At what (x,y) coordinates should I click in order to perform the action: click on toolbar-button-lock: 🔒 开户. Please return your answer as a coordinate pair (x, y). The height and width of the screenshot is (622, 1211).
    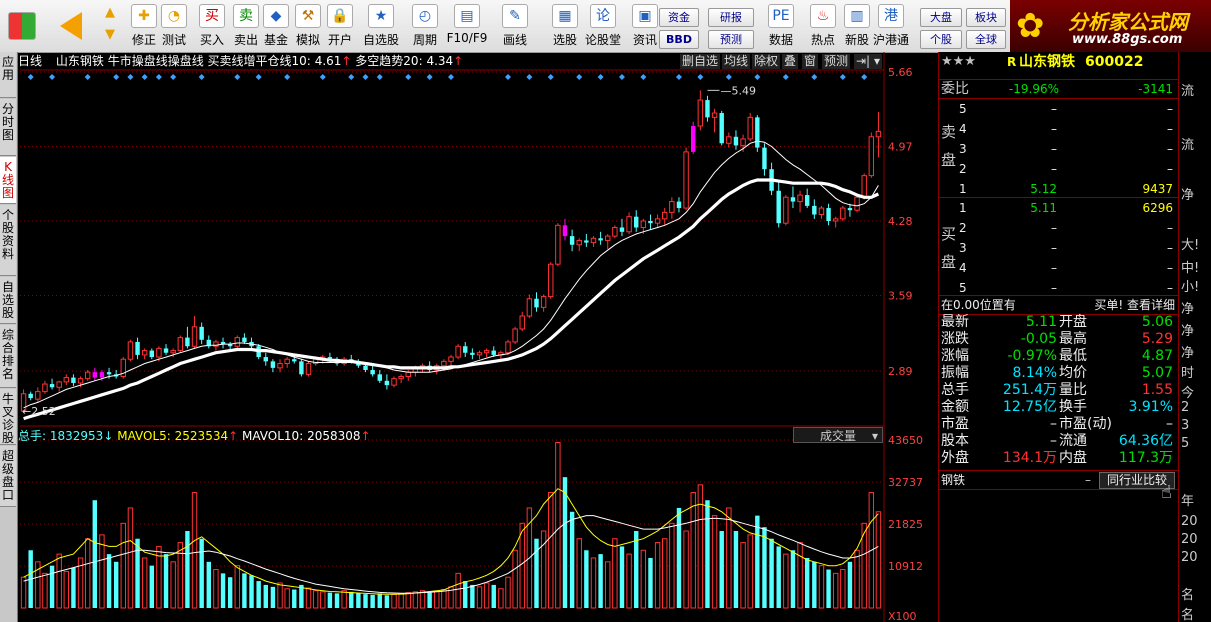
    Looking at the image, I should click on (340, 26).